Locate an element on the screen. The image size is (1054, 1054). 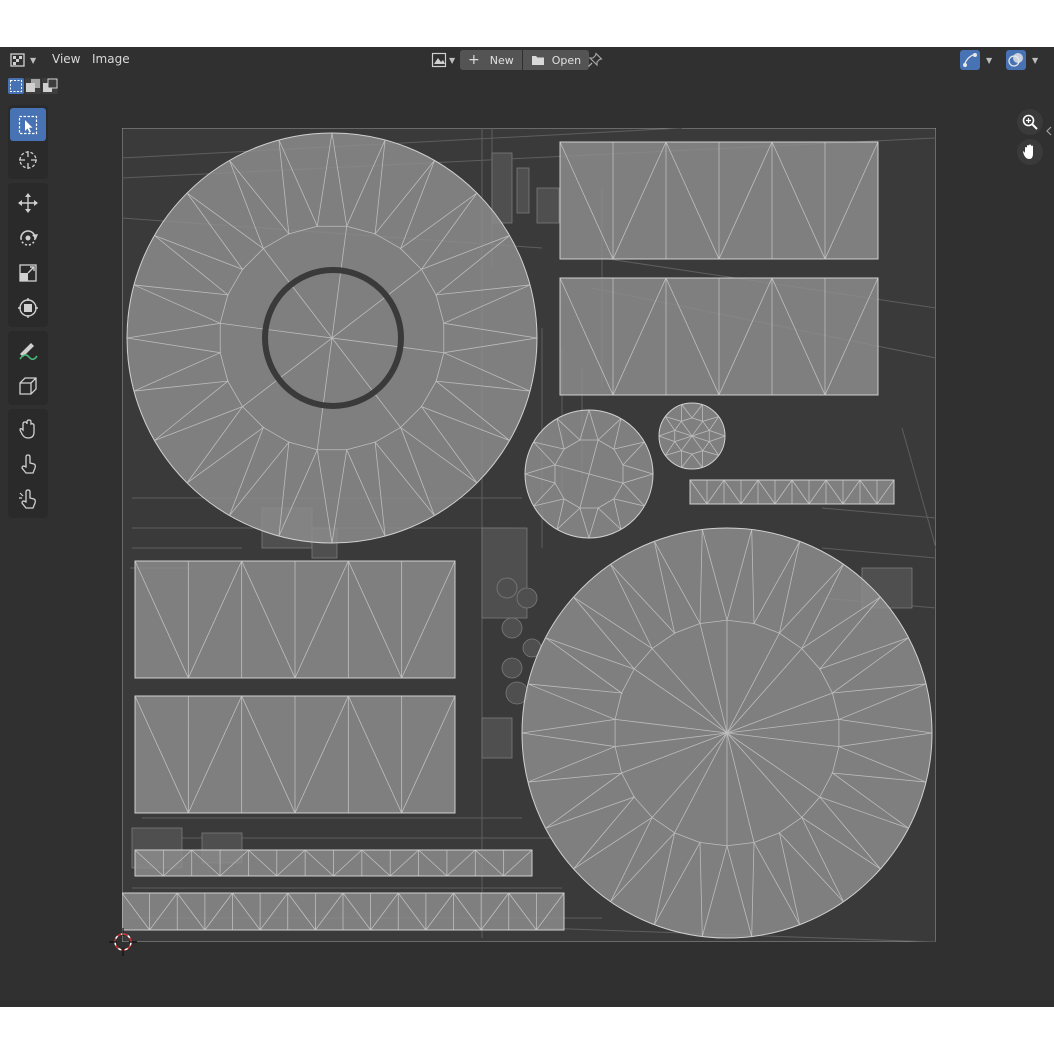
open-image-button: Open is located at coordinates (556, 60).